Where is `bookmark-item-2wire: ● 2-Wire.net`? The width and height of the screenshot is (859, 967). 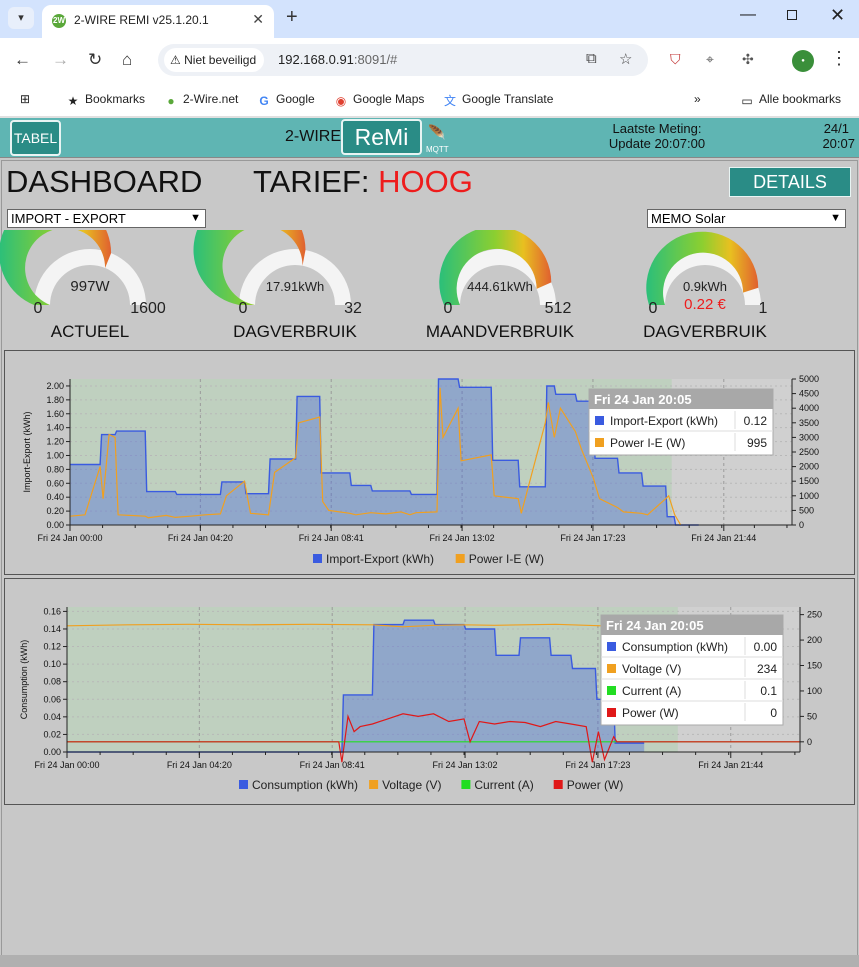
bookmark-item-2wire: ● 2-Wire.net is located at coordinates (201, 100).